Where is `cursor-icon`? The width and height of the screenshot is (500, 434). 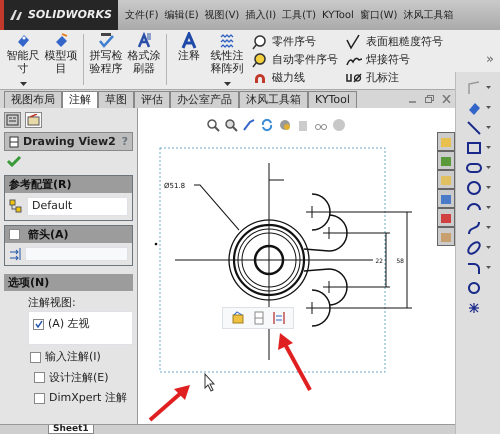
cursor-icon is located at coordinates (210, 382).